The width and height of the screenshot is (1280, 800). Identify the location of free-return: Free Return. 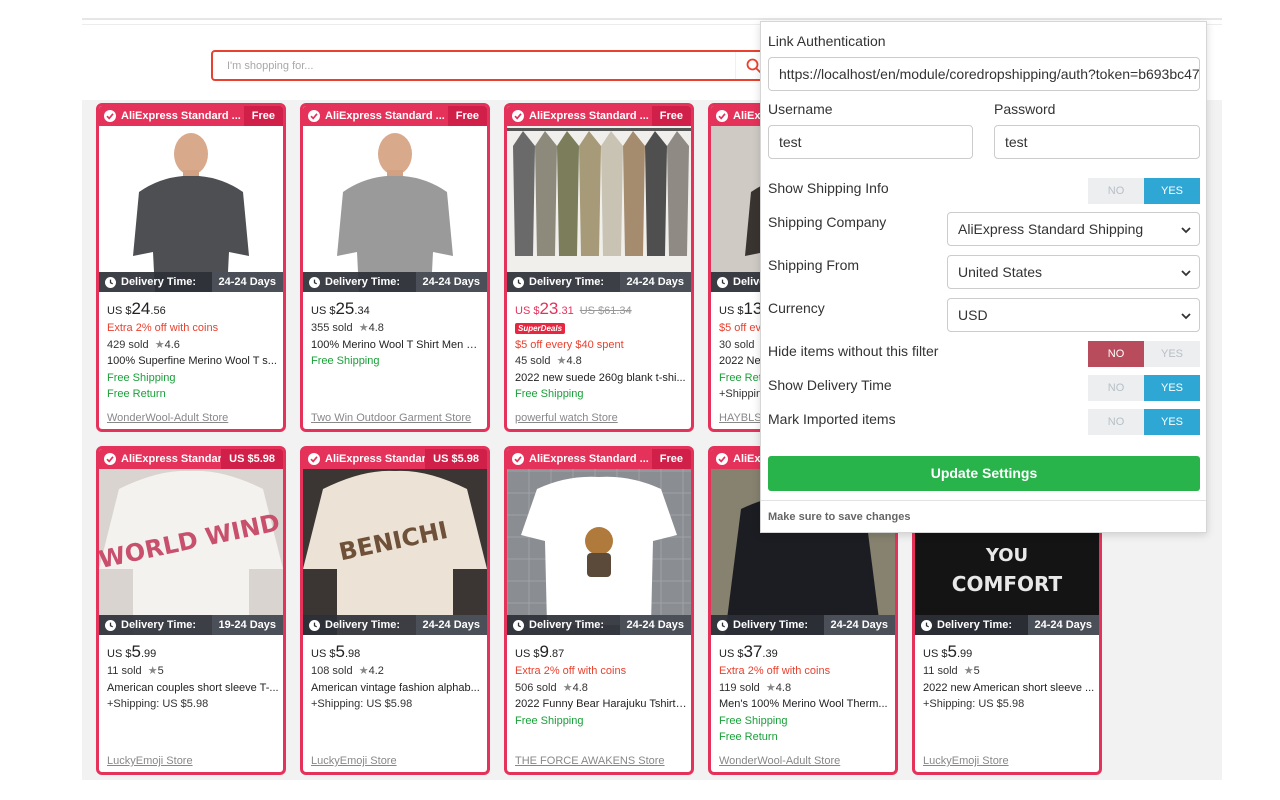
(136, 394).